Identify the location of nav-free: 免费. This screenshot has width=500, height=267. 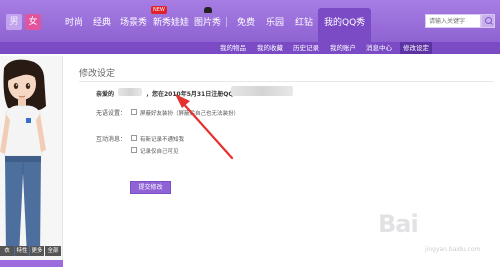
(246, 21).